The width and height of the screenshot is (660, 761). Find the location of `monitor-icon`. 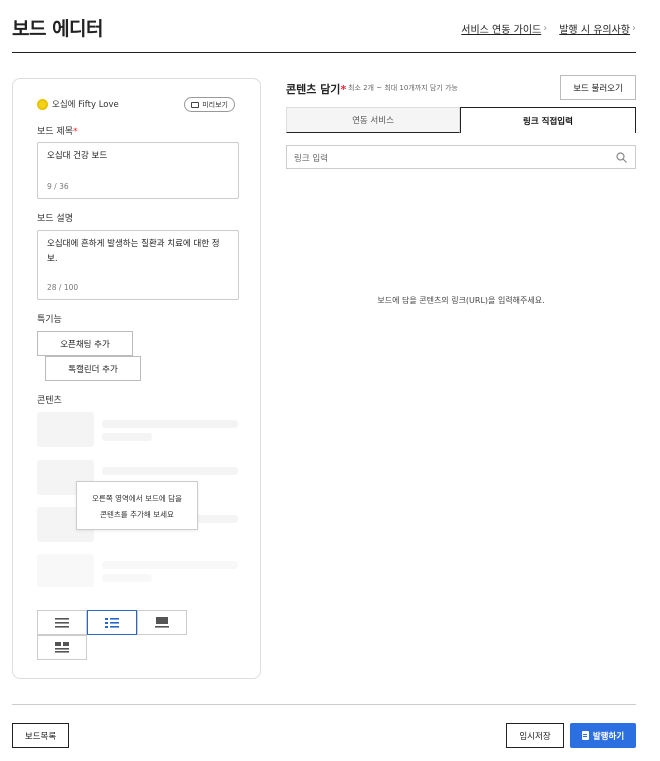

monitor-icon is located at coordinates (195, 104).